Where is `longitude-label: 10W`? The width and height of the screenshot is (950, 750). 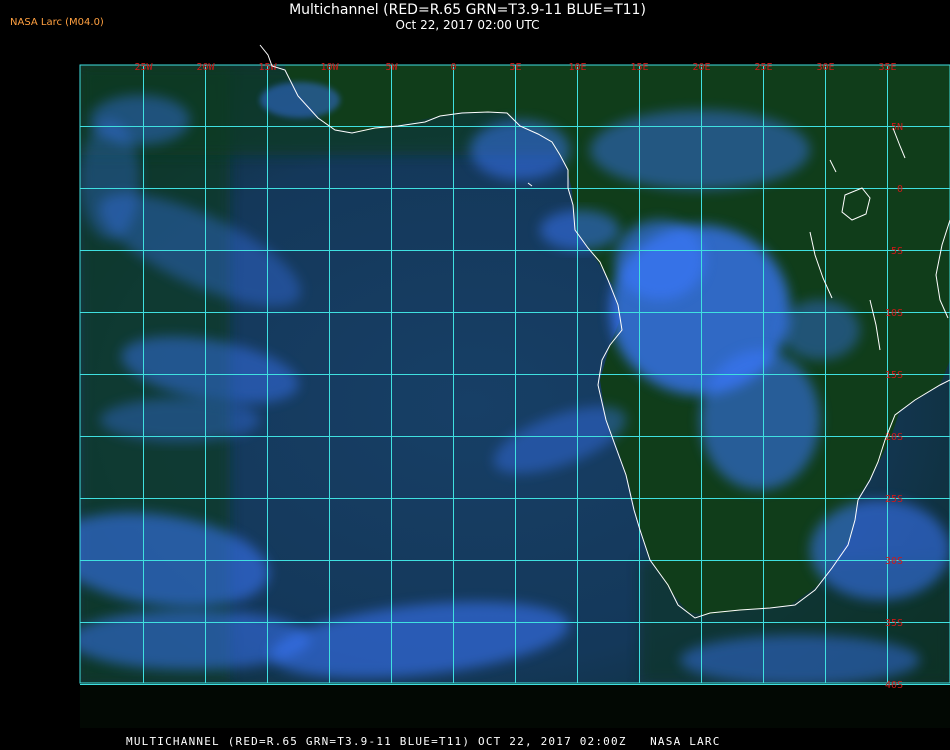 longitude-label: 10W is located at coordinates (329, 67).